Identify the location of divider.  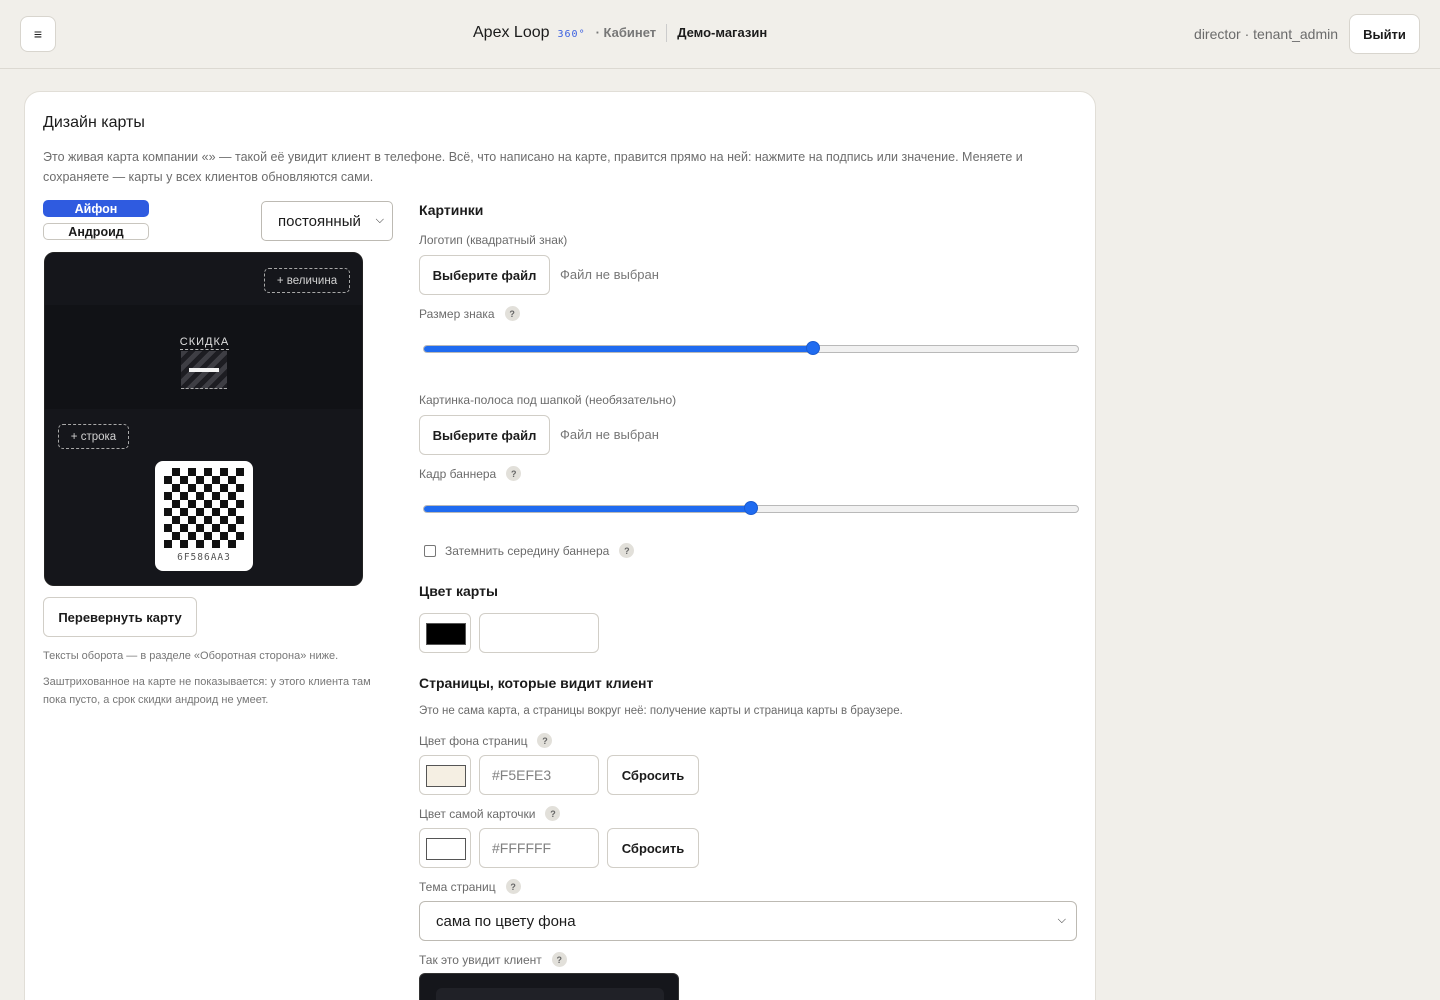
(667, 33).